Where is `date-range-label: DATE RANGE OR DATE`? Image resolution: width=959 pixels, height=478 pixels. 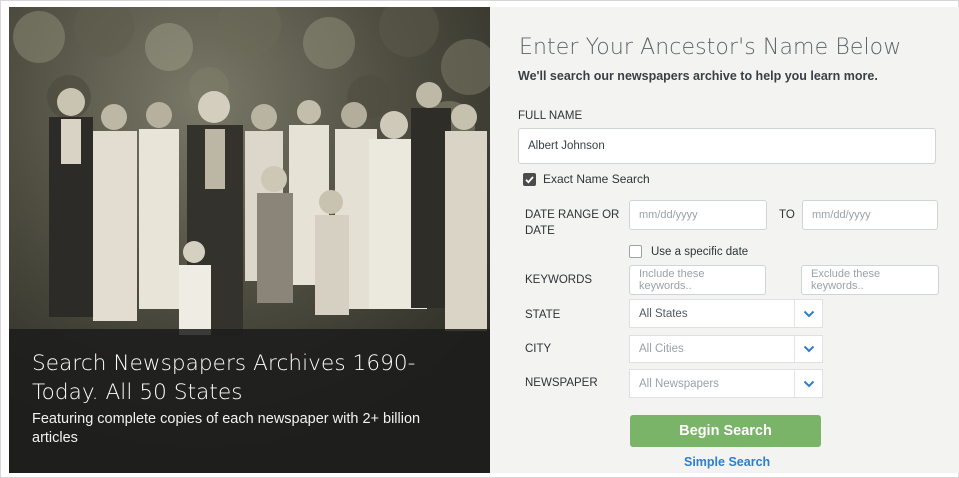 date-range-label: DATE RANGE OR DATE is located at coordinates (572, 223).